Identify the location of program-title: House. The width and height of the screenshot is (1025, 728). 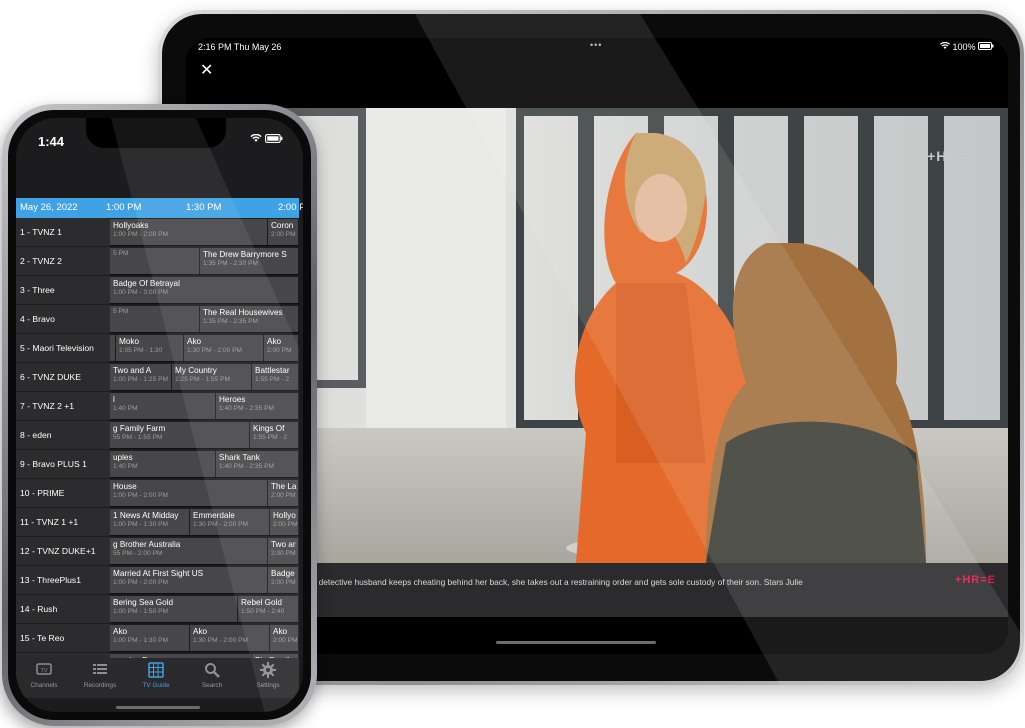
(125, 486).